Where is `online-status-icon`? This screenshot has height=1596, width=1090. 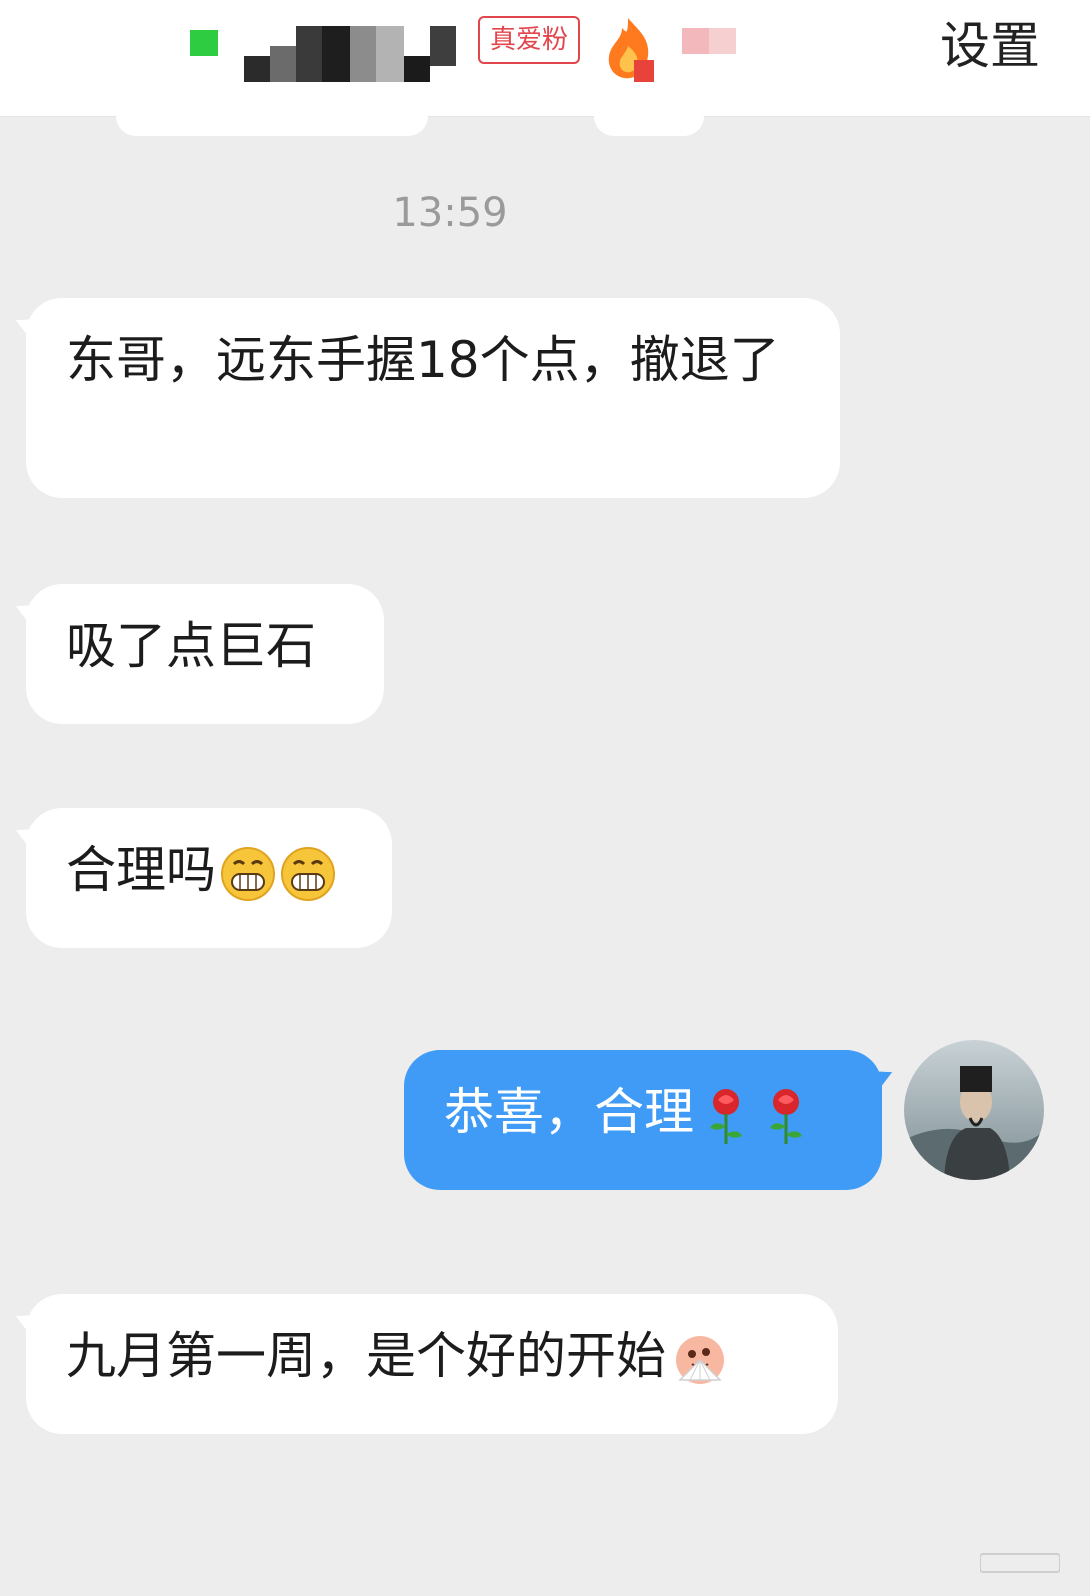 online-status-icon is located at coordinates (204, 43).